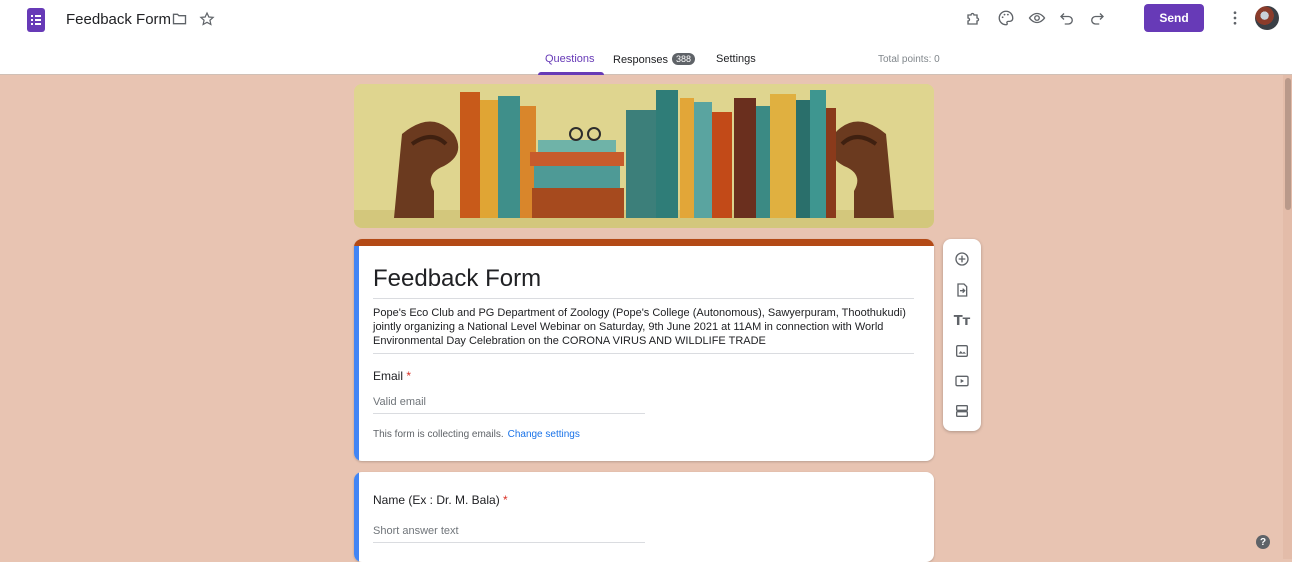 This screenshot has height=562, width=1292. Describe the element at coordinates (509, 542) in the screenshot. I see `short-answer-underline` at that location.